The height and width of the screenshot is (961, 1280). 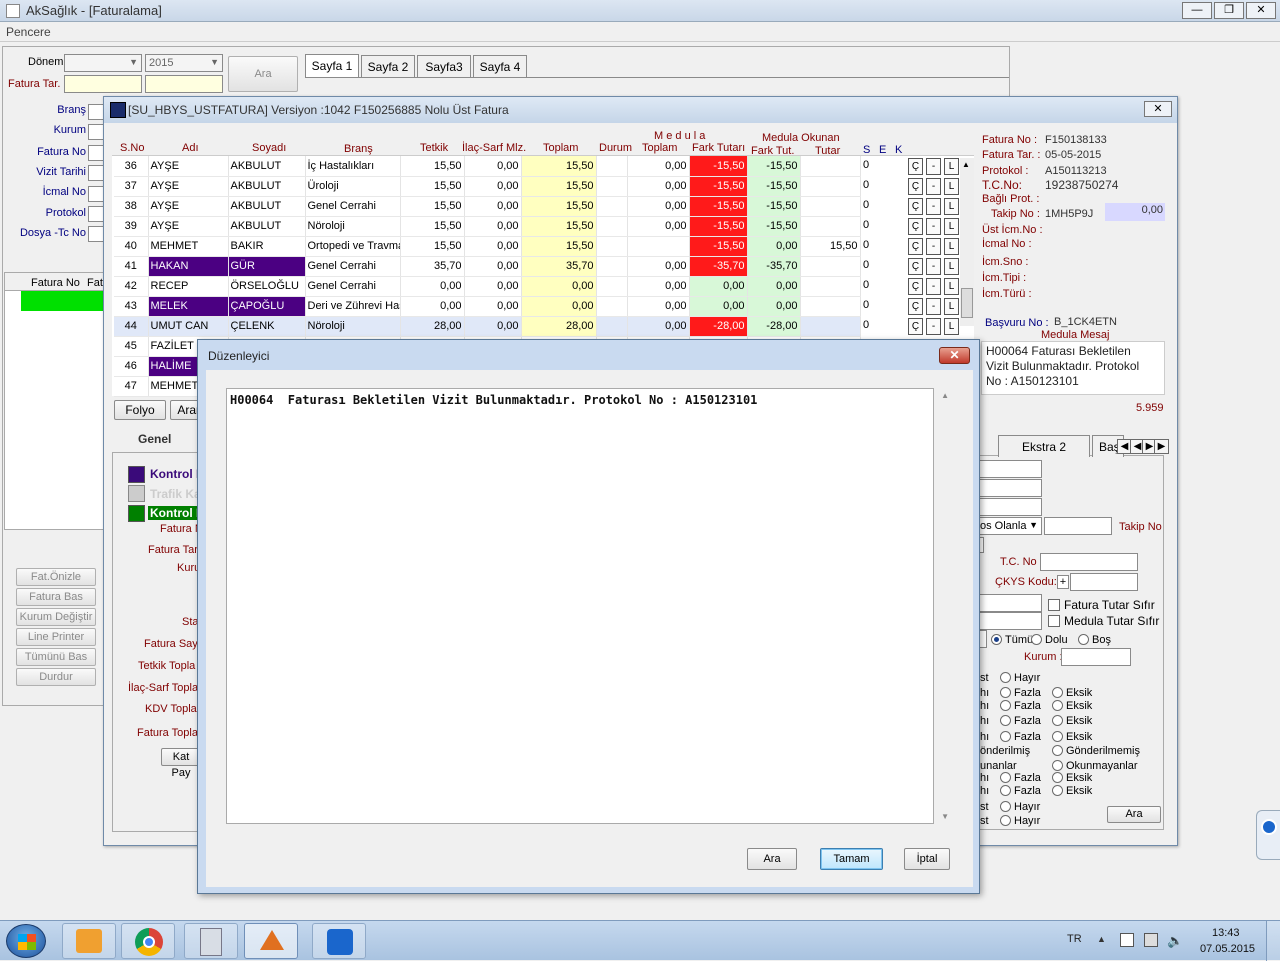 What do you see at coordinates (998, 766) in the screenshot?
I see `rg-okunanlar: unanlar` at bounding box center [998, 766].